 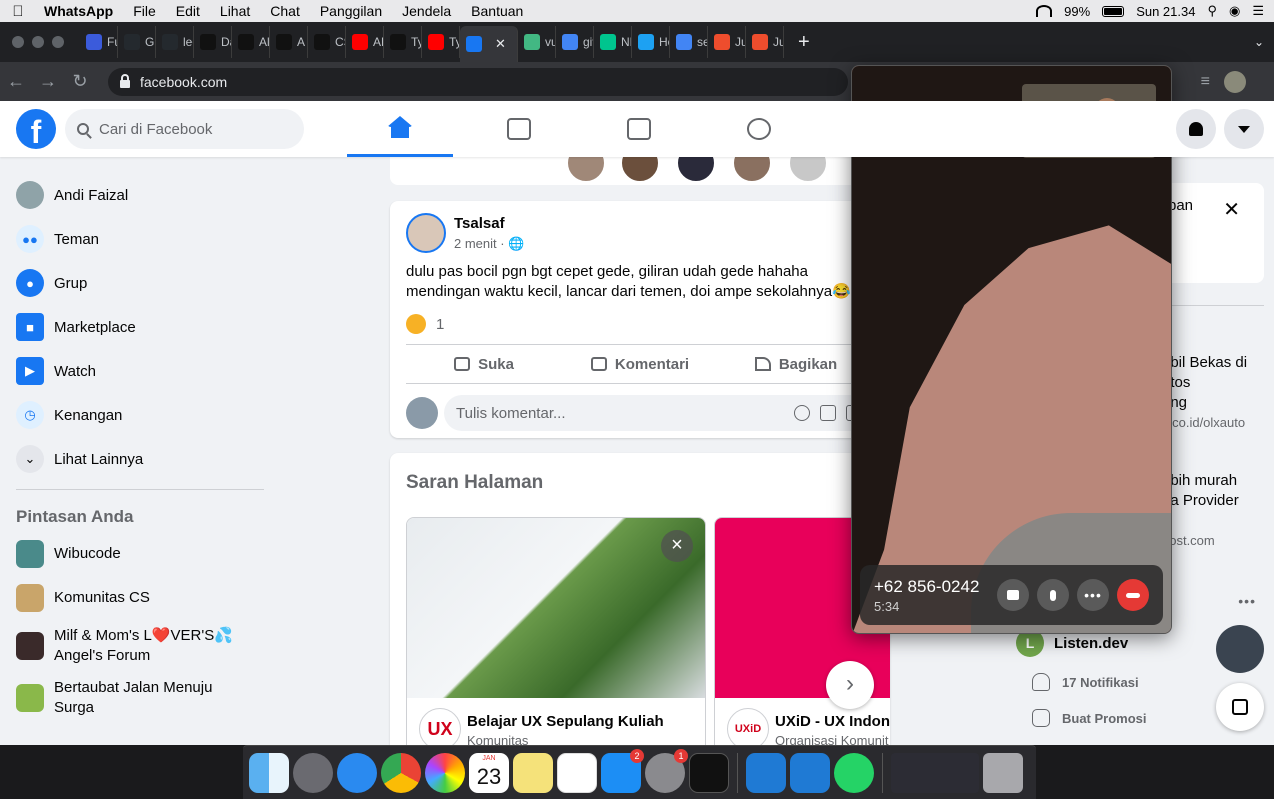 What do you see at coordinates (1204, 393) in the screenshot?
I see `sponsored-ad: obil Bekas di utos ang s.co.id/olxauto` at bounding box center [1204, 393].